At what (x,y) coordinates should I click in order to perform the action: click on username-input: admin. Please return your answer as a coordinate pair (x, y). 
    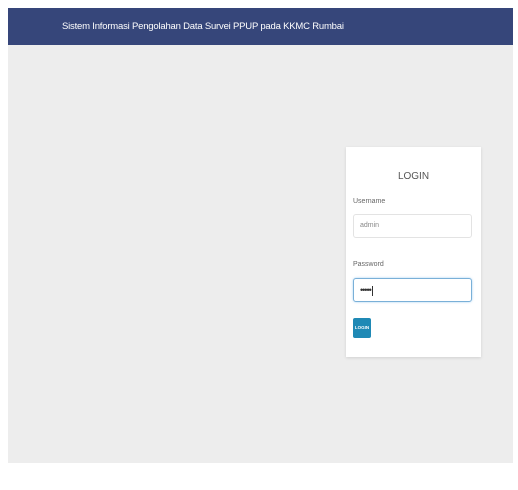
    Looking at the image, I should click on (412, 226).